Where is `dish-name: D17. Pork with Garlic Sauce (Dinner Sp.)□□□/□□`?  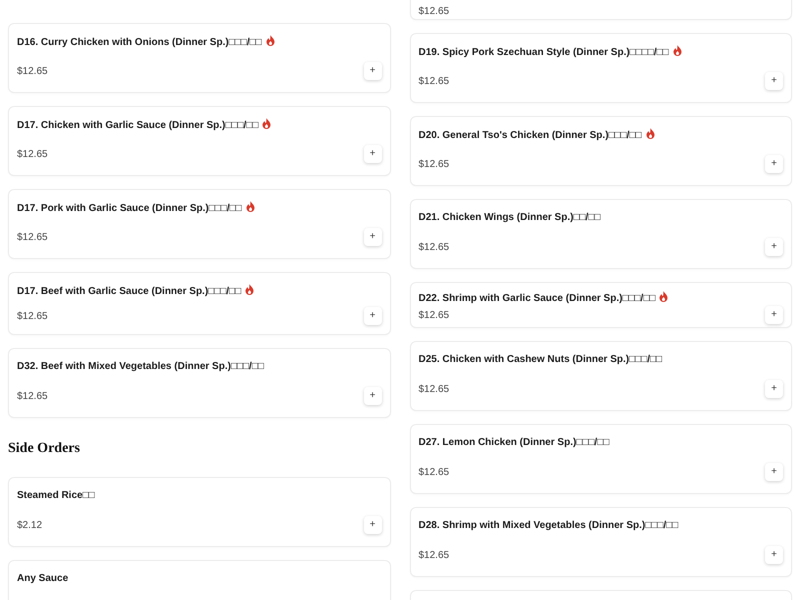 dish-name: D17. Pork with Garlic Sauce (Dinner Sp.)□□□/□□ is located at coordinates (199, 208).